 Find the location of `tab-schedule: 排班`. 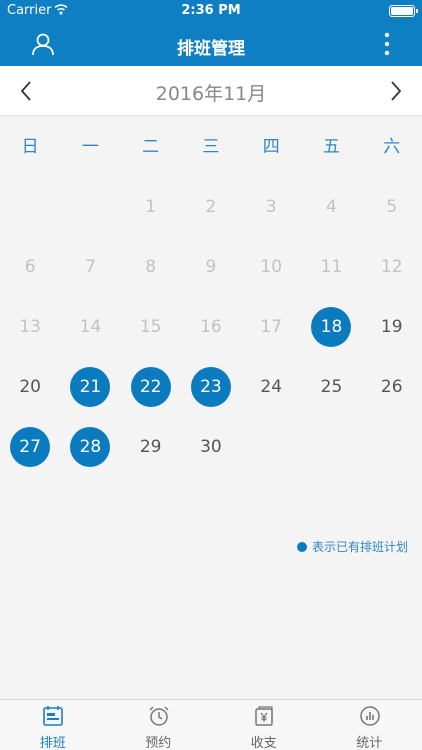

tab-schedule: 排班 is located at coordinates (53, 725).